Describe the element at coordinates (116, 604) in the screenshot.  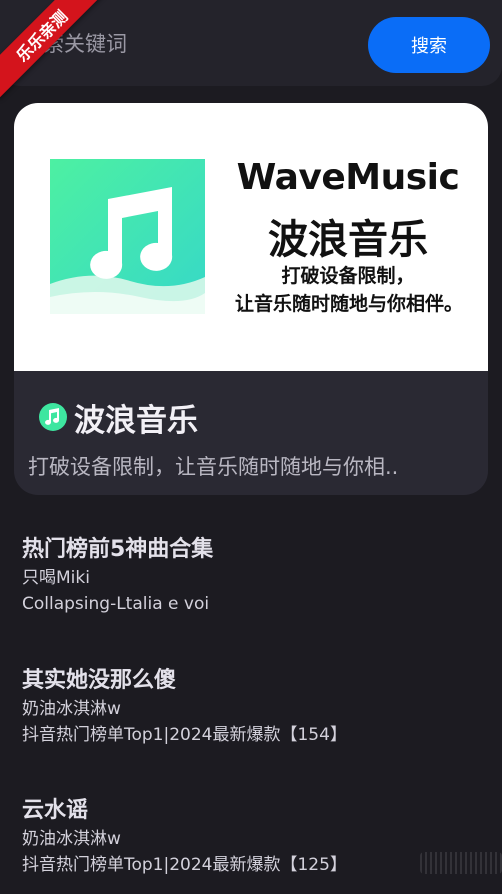
I see `song-album: Collapsing-Ltalia e voi` at that location.